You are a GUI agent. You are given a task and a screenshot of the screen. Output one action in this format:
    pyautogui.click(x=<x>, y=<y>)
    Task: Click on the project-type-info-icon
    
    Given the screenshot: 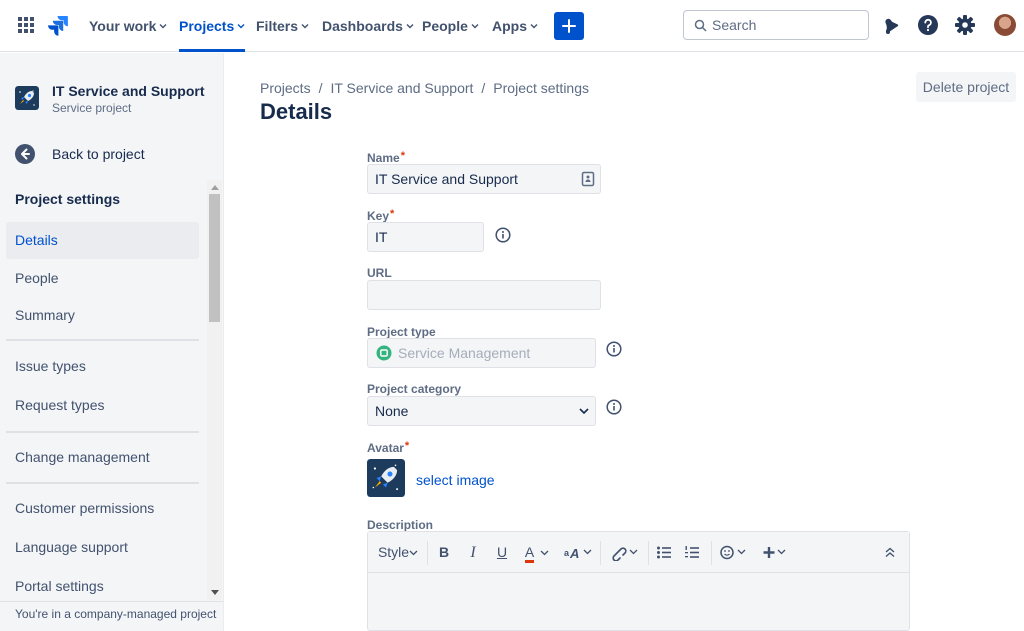 What is the action you would take?
    pyautogui.click(x=614, y=349)
    